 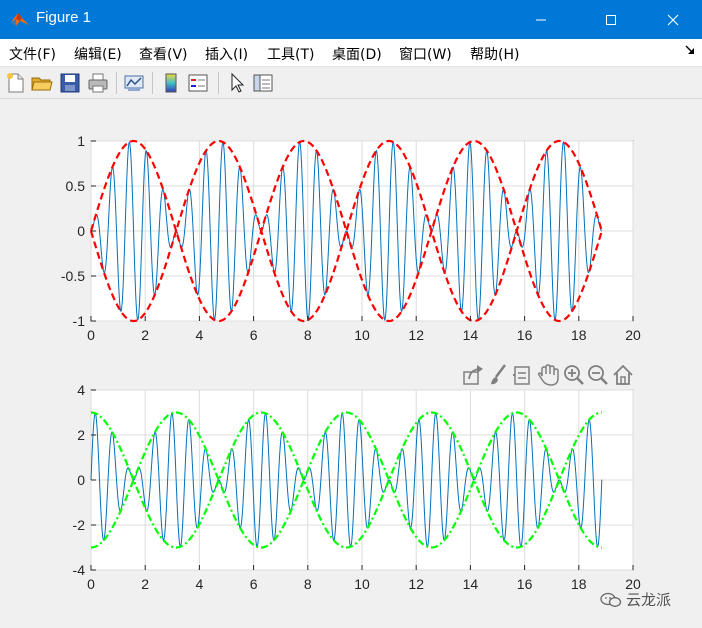 What do you see at coordinates (198, 83) in the screenshot?
I see `legend-icon` at bounding box center [198, 83].